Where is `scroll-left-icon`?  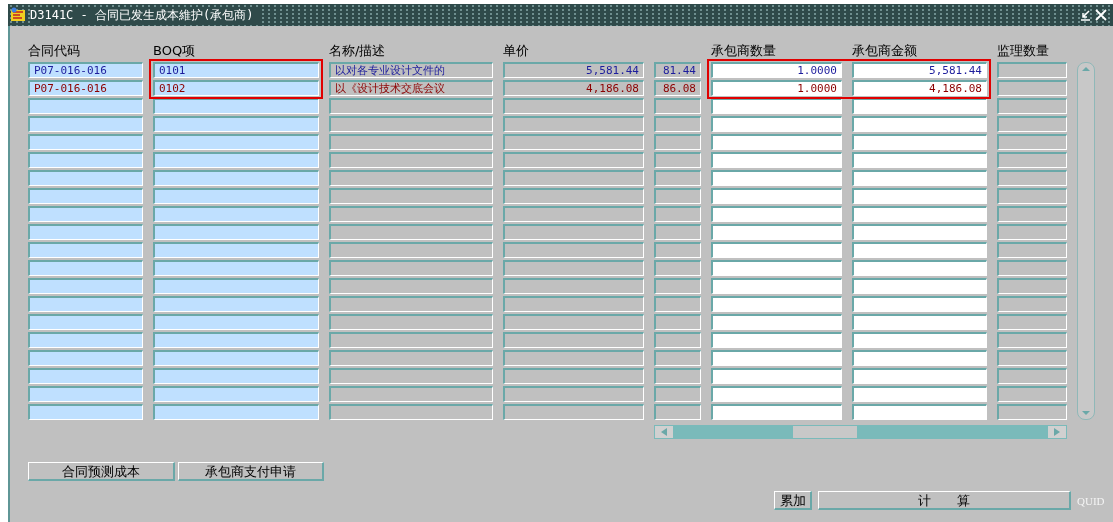
scroll-left-icon is located at coordinates (664, 432).